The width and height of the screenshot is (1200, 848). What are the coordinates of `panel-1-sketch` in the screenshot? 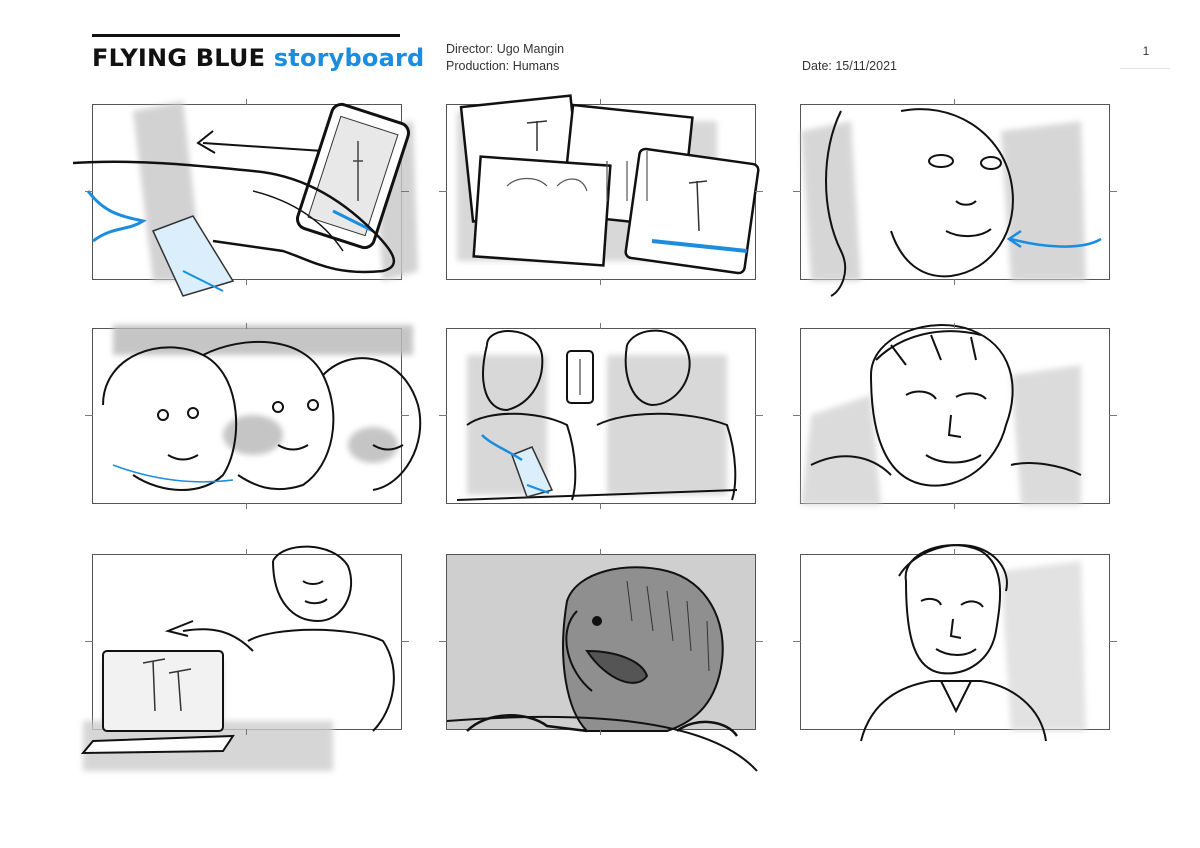 It's located at (245, 199).